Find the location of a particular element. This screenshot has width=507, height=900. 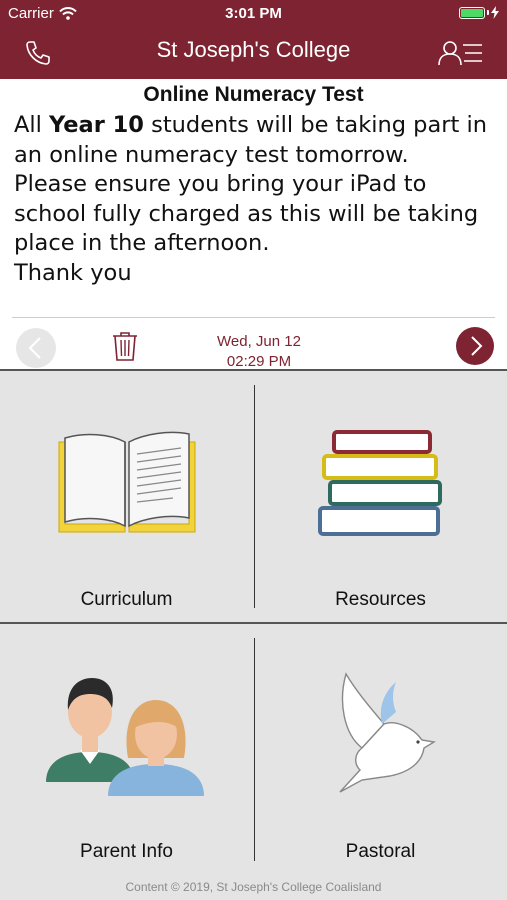

parent-info-label: Parent Info is located at coordinates (126, 851).